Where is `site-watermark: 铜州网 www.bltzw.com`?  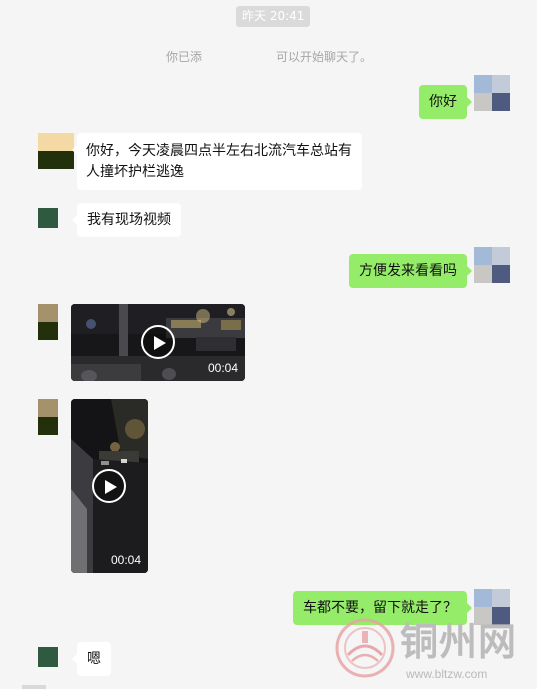 site-watermark: 铜州网 www.bltzw.com is located at coordinates (434, 652).